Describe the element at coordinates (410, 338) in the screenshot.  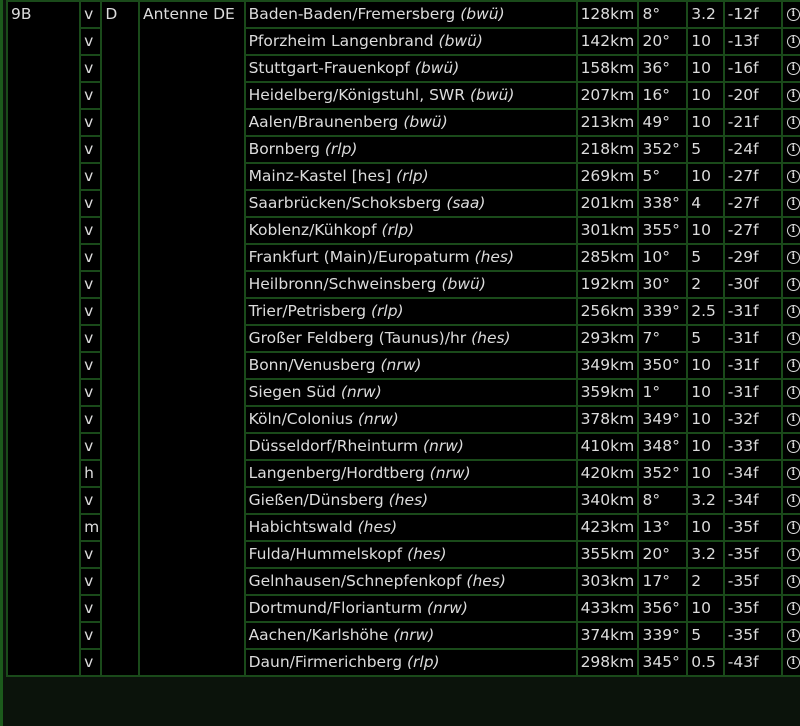
I see `station-name-cell: Großer Feldberg (Taunus)/hr (hes)` at that location.